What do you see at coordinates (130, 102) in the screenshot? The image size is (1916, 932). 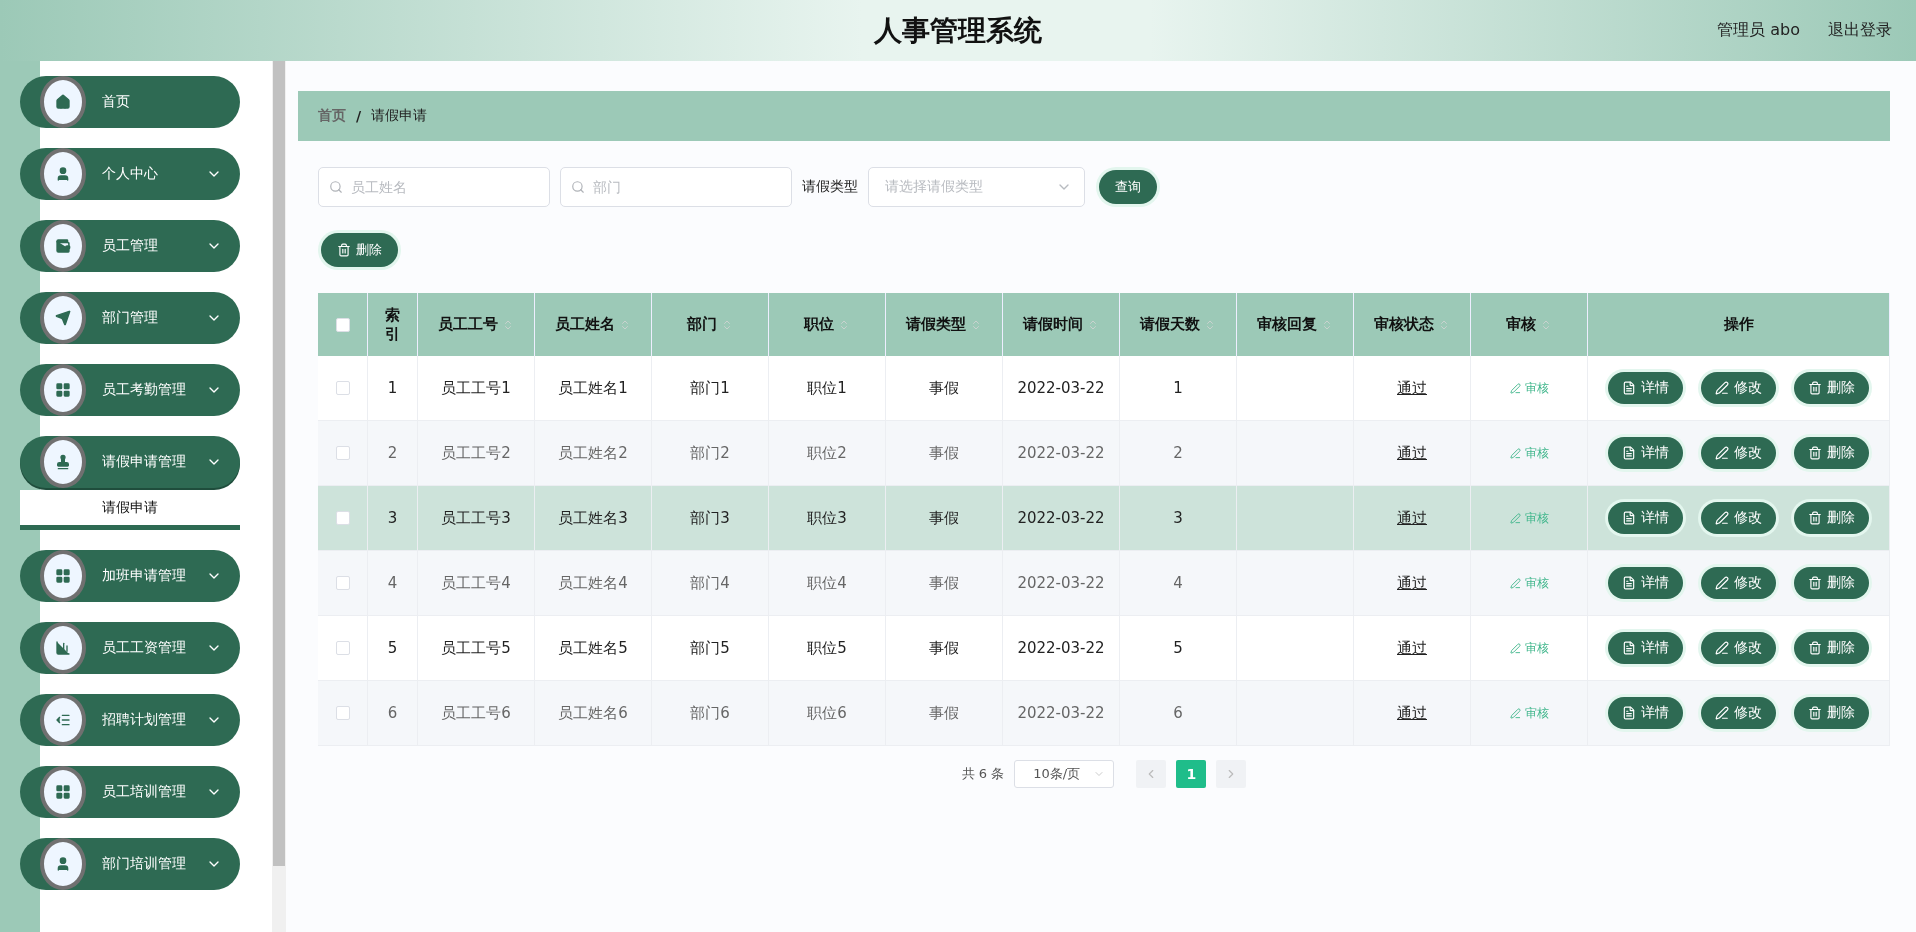 I see `menu-item: 首页` at bounding box center [130, 102].